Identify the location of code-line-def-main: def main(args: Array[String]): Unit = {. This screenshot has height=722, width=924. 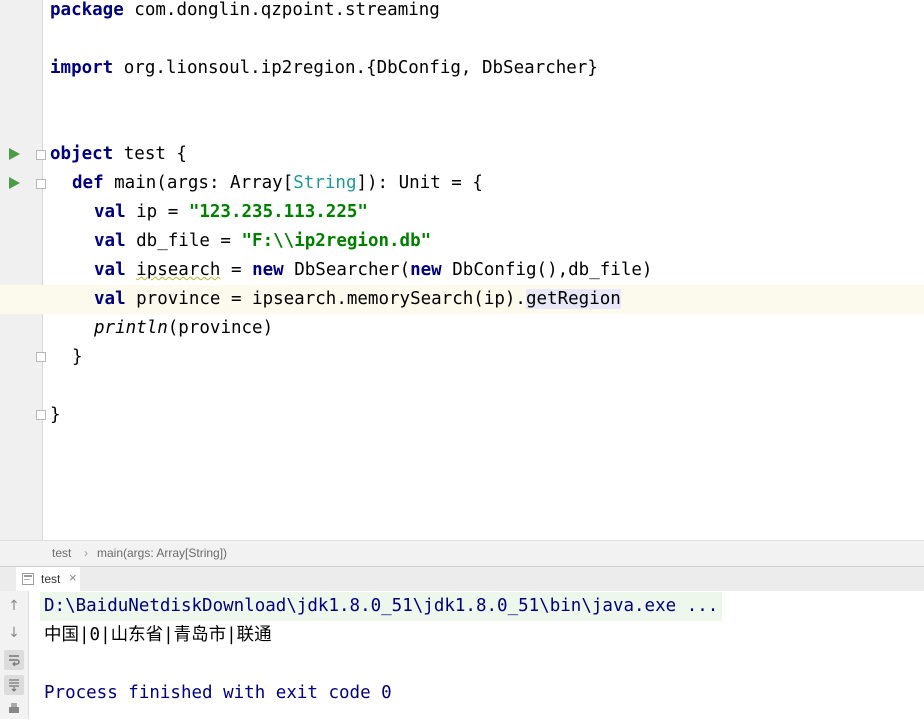
(277, 183).